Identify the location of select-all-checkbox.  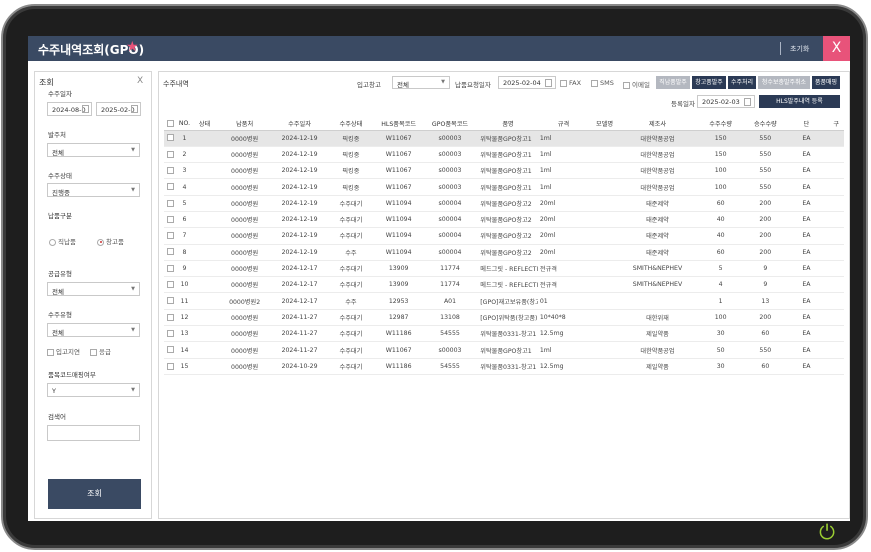
(170, 124).